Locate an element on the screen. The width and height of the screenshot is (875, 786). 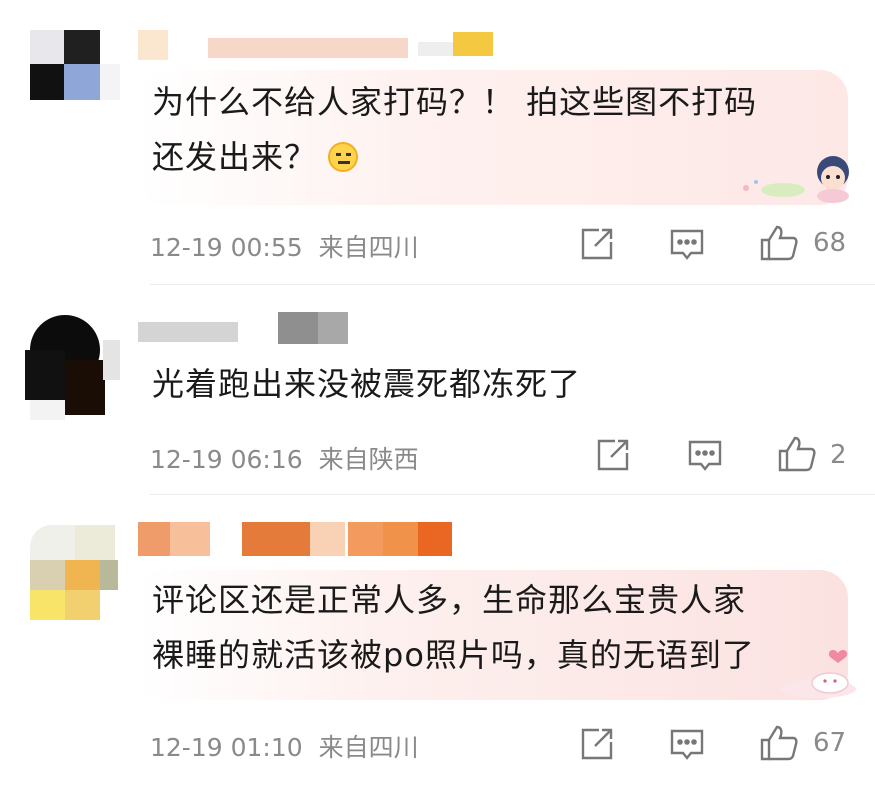
like-count: 68 is located at coordinates (830, 243).